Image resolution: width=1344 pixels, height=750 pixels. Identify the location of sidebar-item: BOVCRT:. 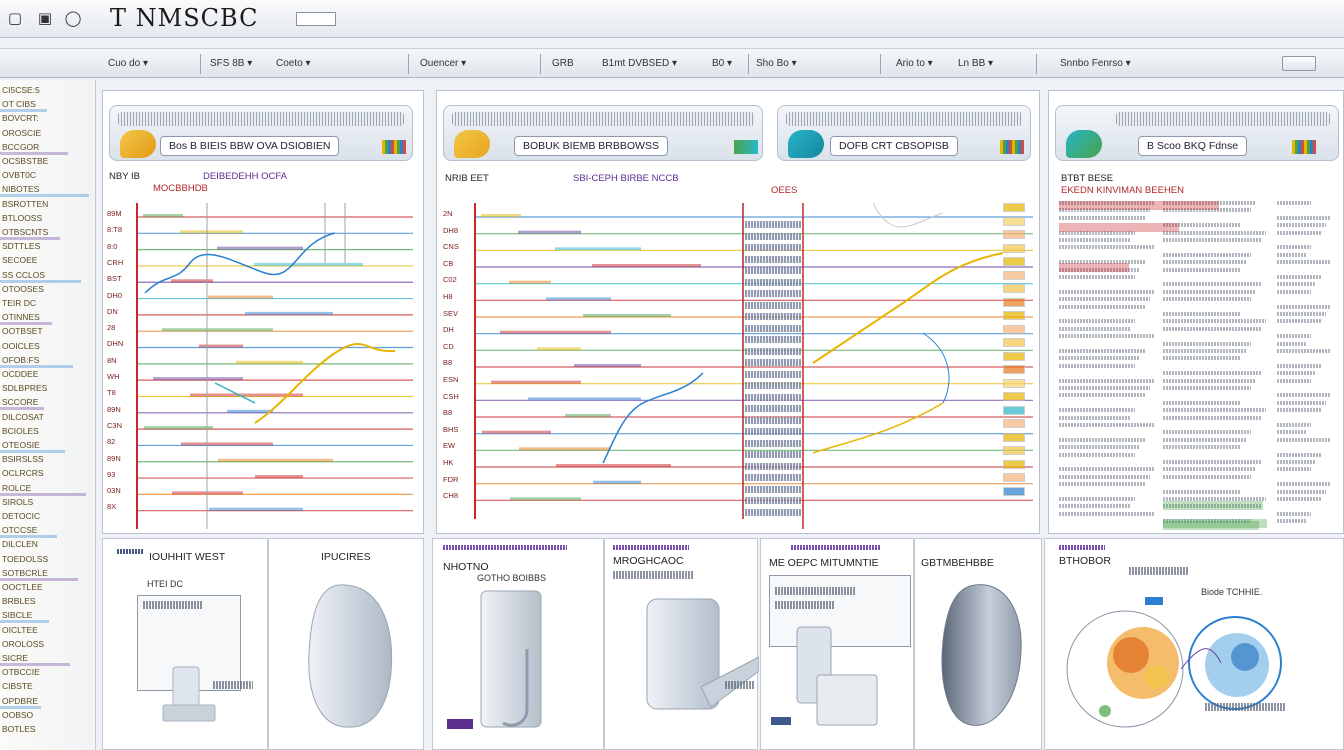
(48, 118).